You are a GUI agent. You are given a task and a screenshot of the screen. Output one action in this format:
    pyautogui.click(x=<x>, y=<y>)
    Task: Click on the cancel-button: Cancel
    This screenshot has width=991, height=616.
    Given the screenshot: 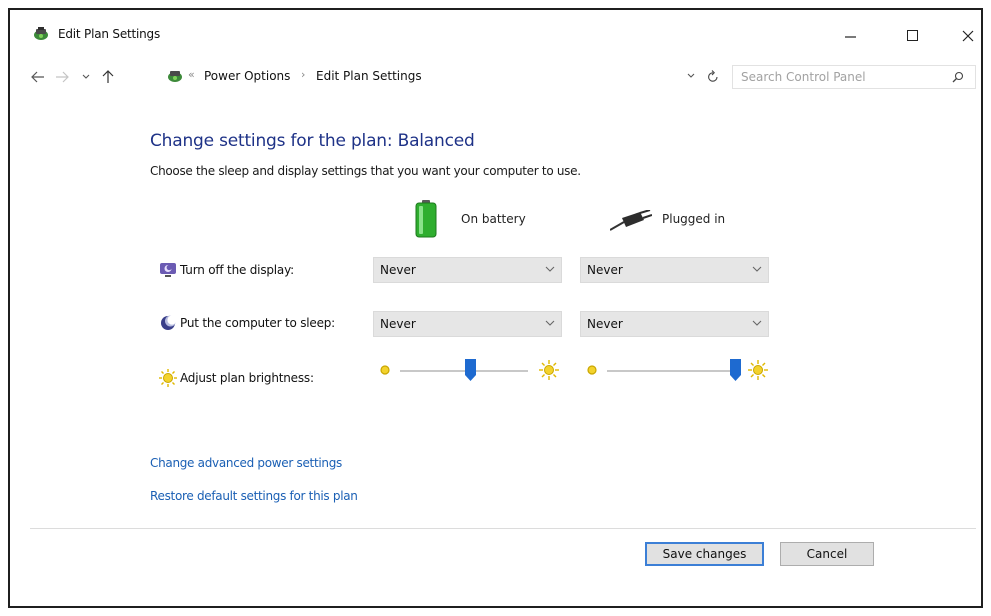 What is the action you would take?
    pyautogui.click(x=827, y=554)
    